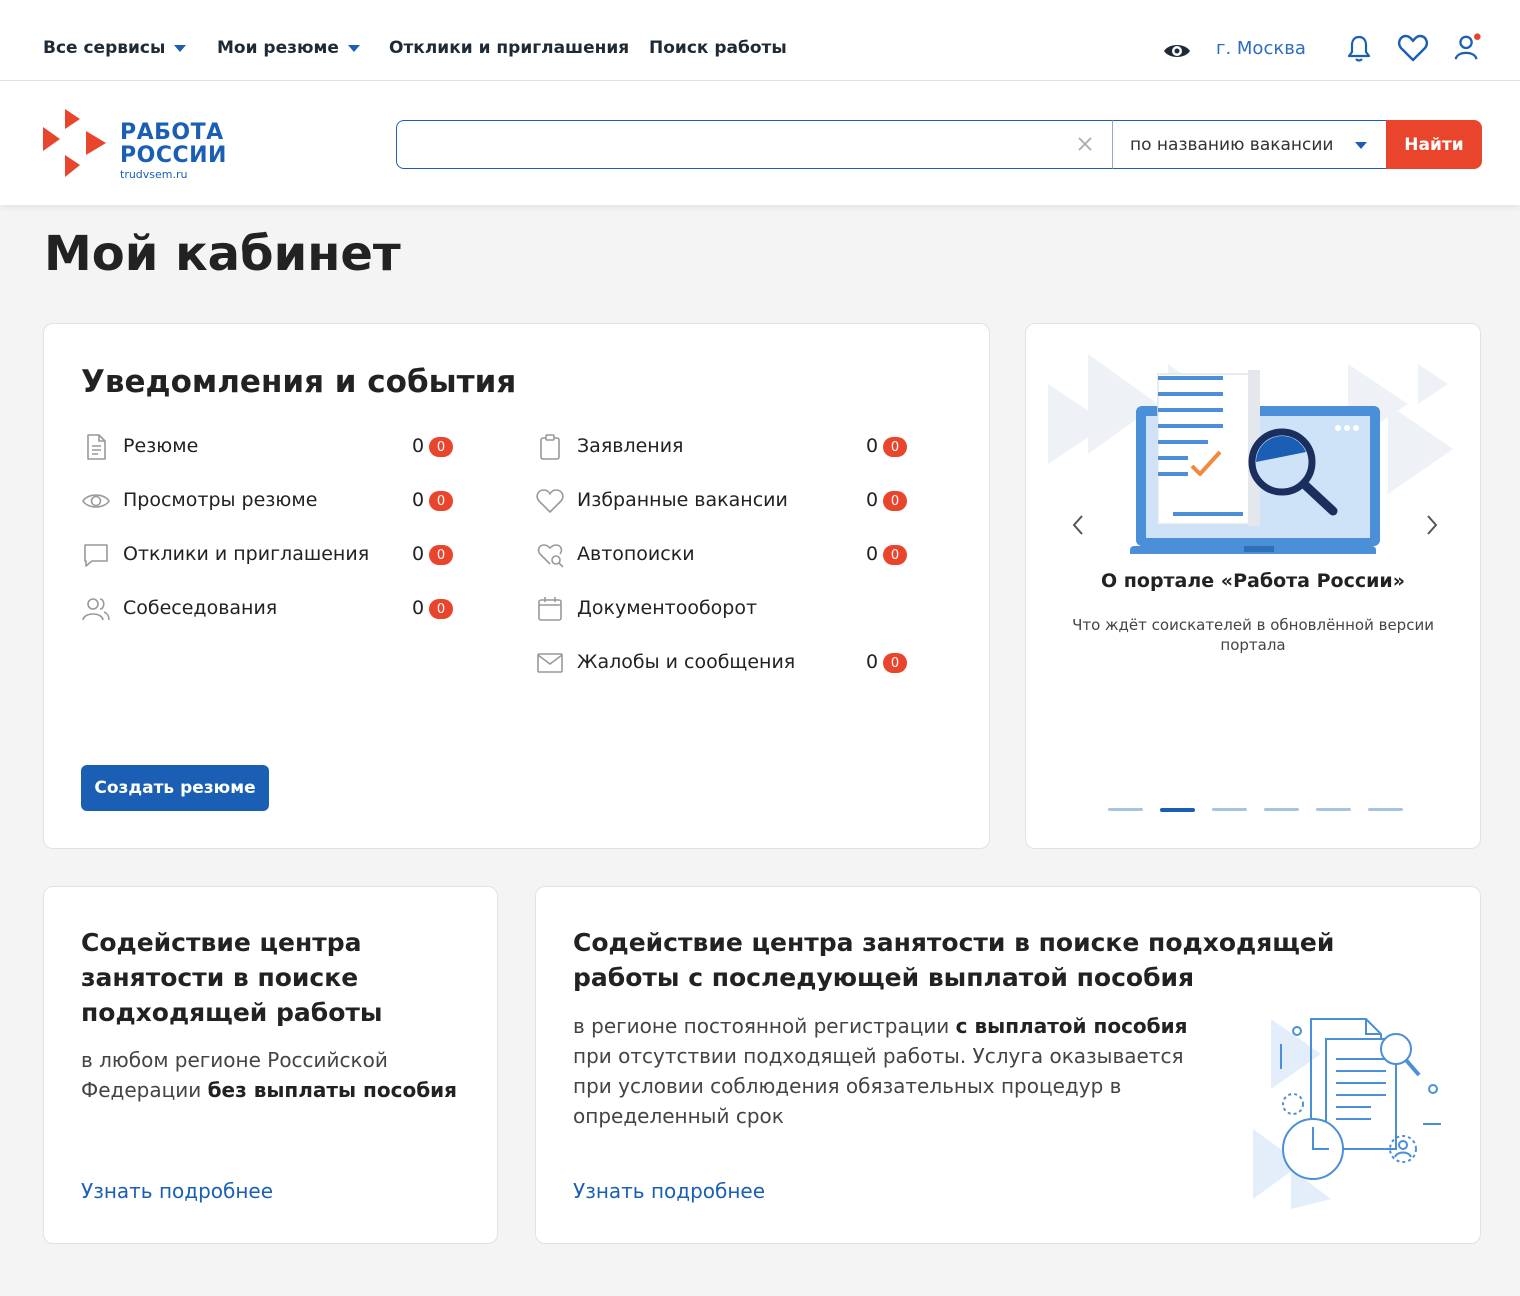  I want to click on notif-item-responses: Отклики и приглашения 0 0, so click(271, 555).